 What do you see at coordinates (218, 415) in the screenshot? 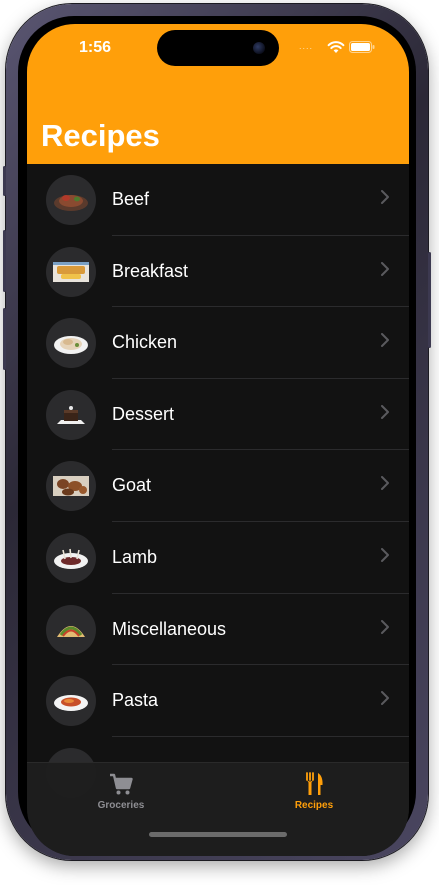
I see `list-item-dessert: Dessert` at bounding box center [218, 415].